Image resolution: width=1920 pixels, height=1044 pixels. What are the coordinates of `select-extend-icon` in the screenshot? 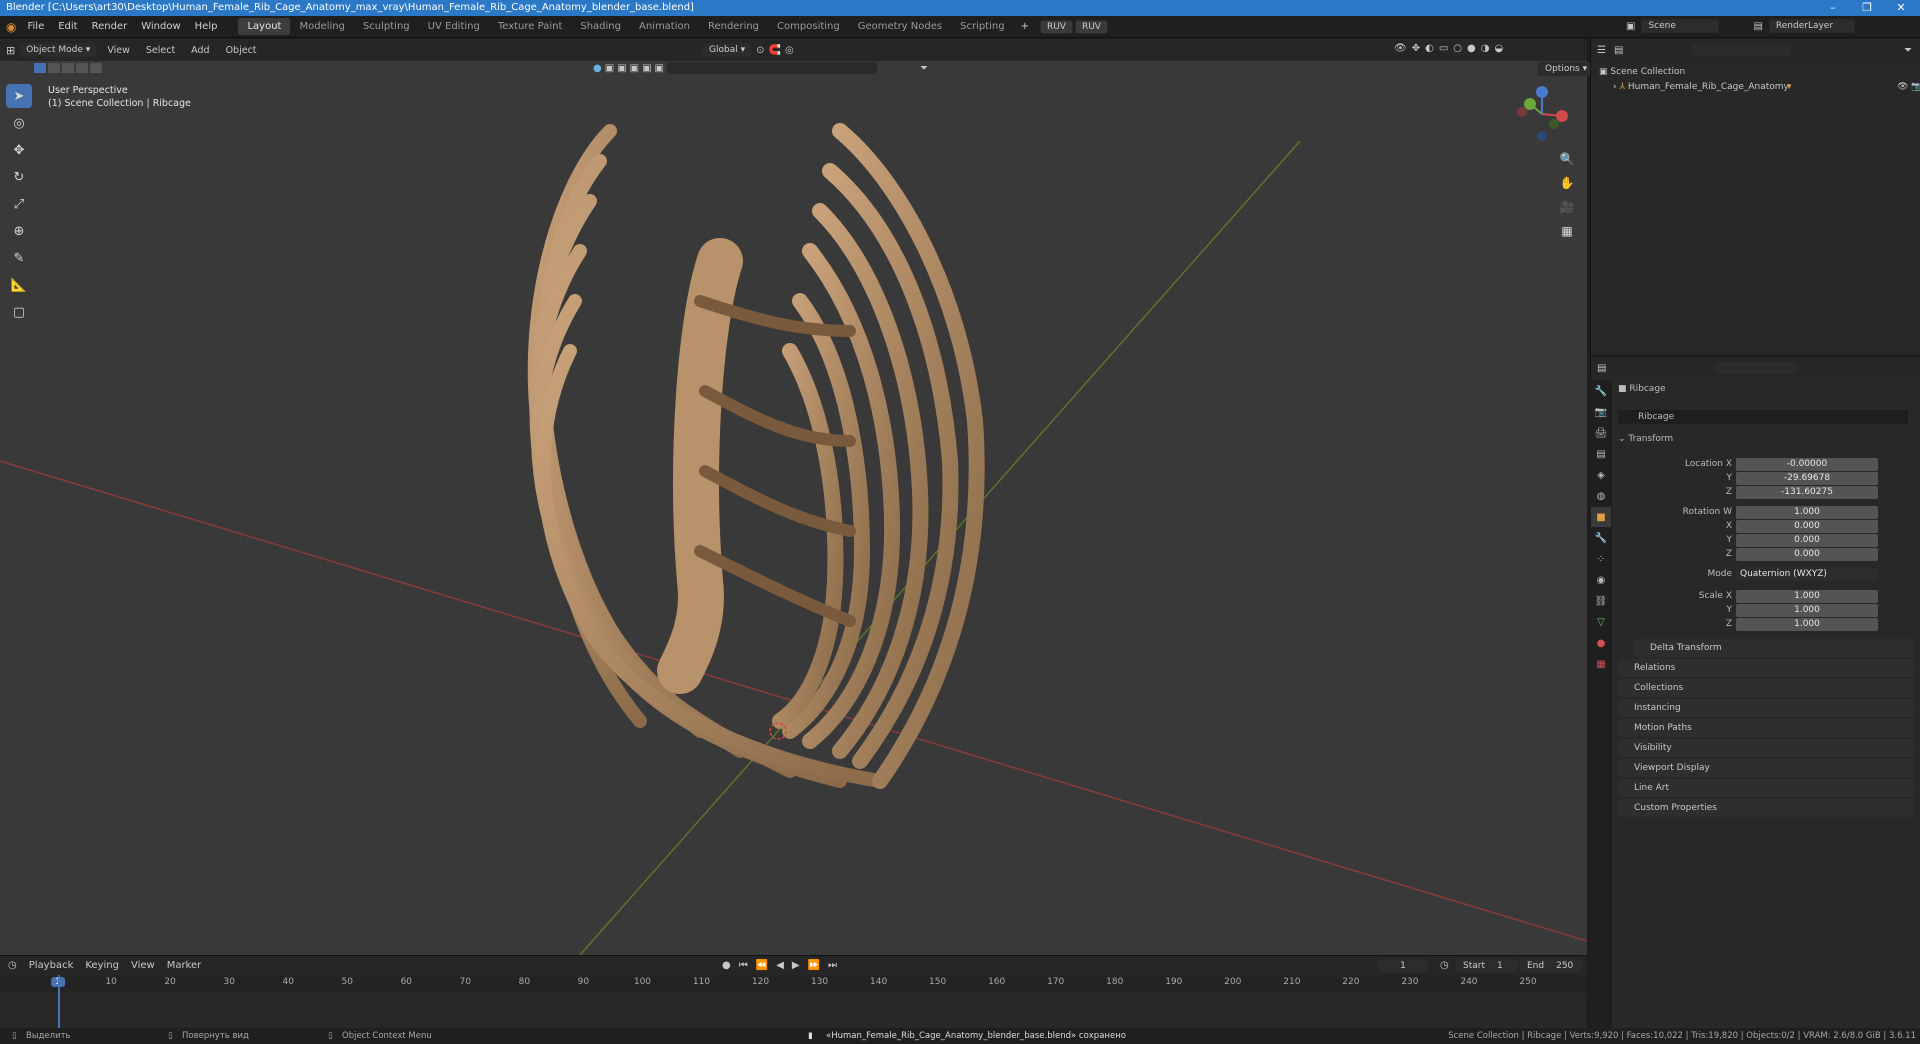 It's located at (54, 68).